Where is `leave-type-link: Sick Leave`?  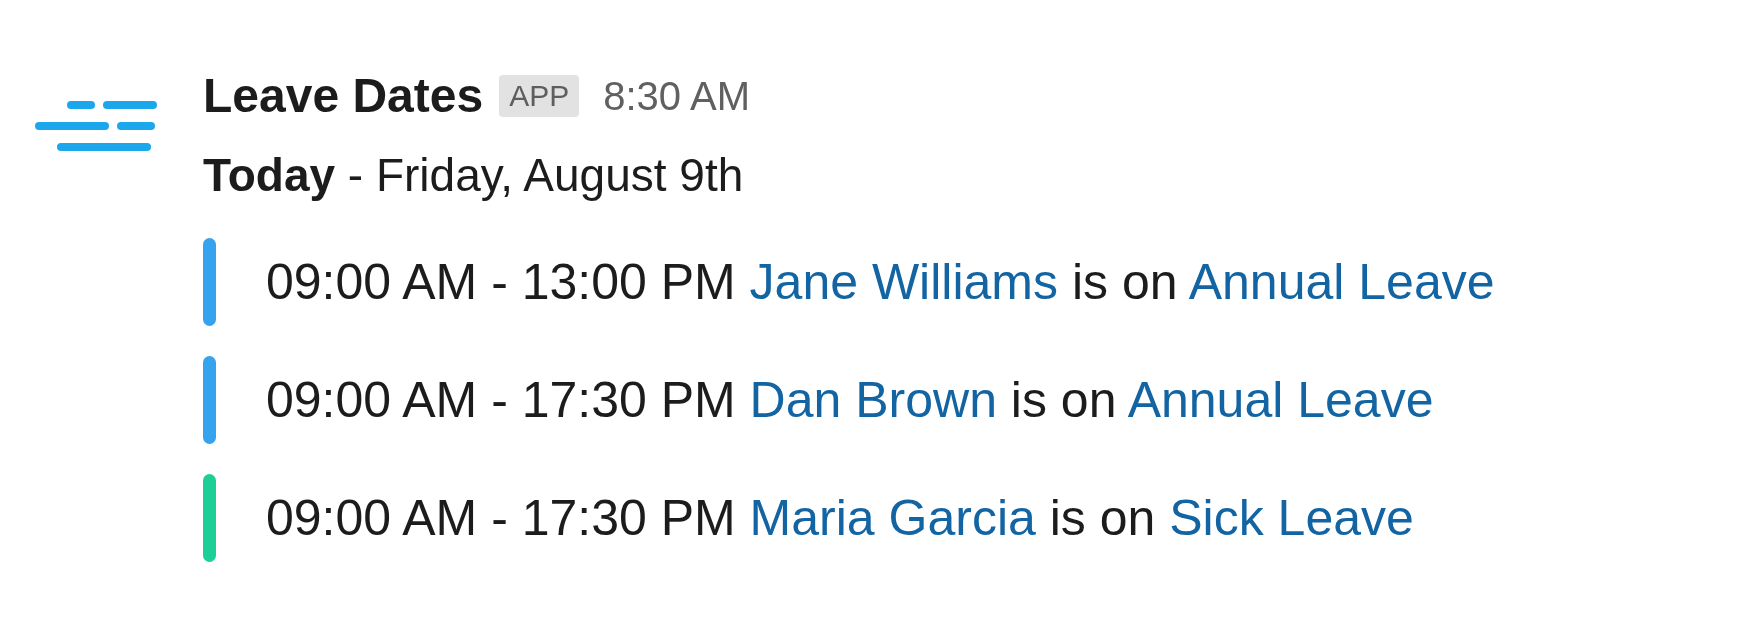
leave-type-link: Sick Leave is located at coordinates (1291, 518).